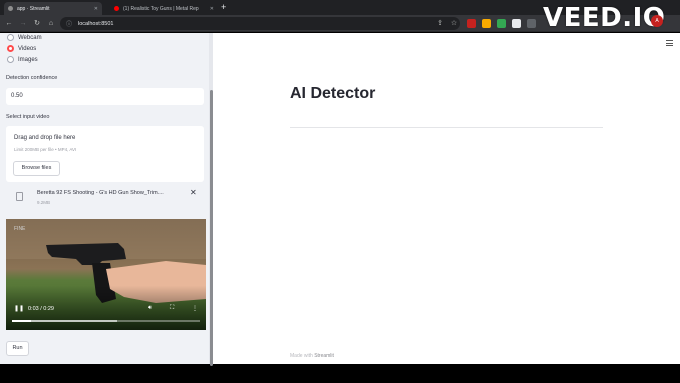  Describe the element at coordinates (501, 23) in the screenshot. I see `vpn-extension-icon` at that location.